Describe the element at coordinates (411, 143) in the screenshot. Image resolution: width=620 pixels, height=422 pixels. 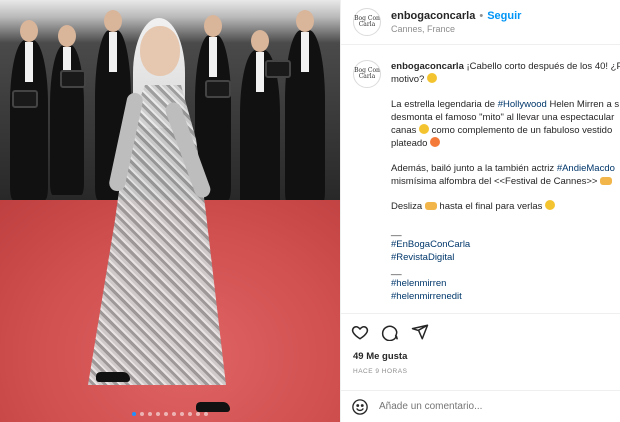
I see `caption-line: plateado` at that location.